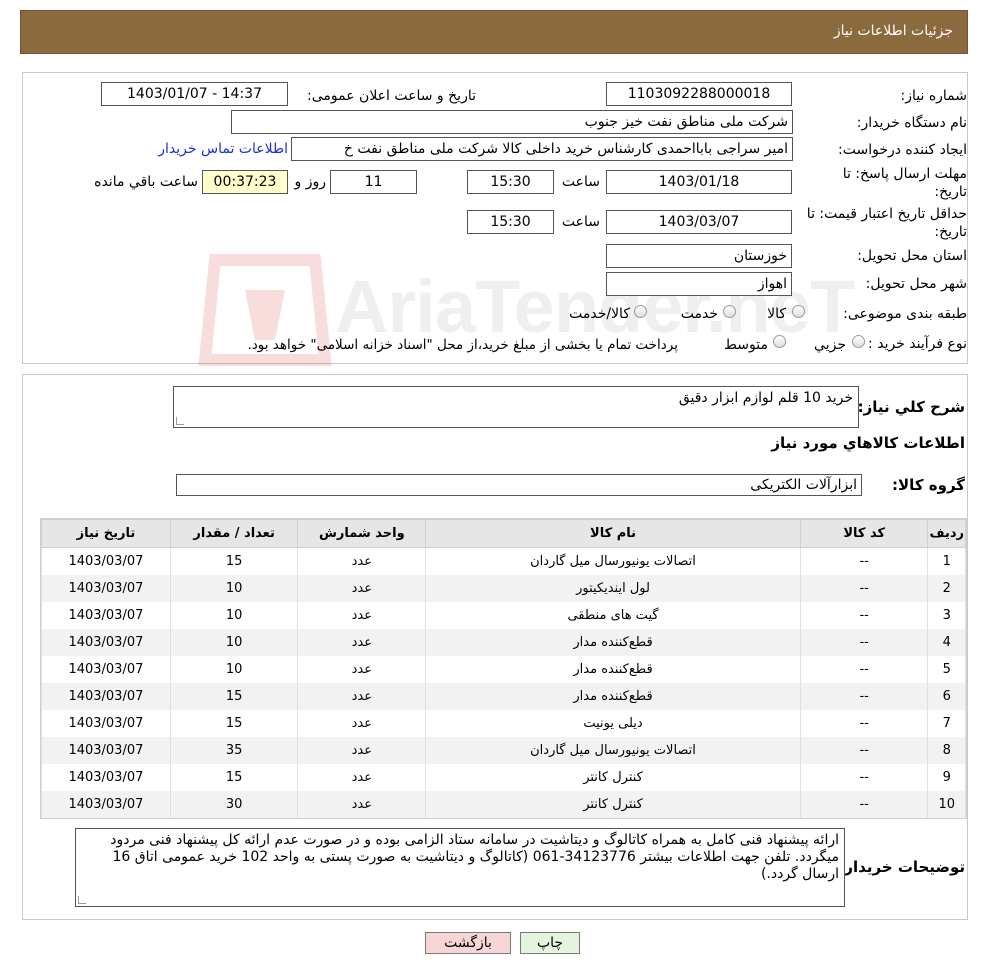  I want to click on city-label: شهر محل تحویل:, so click(916, 284).